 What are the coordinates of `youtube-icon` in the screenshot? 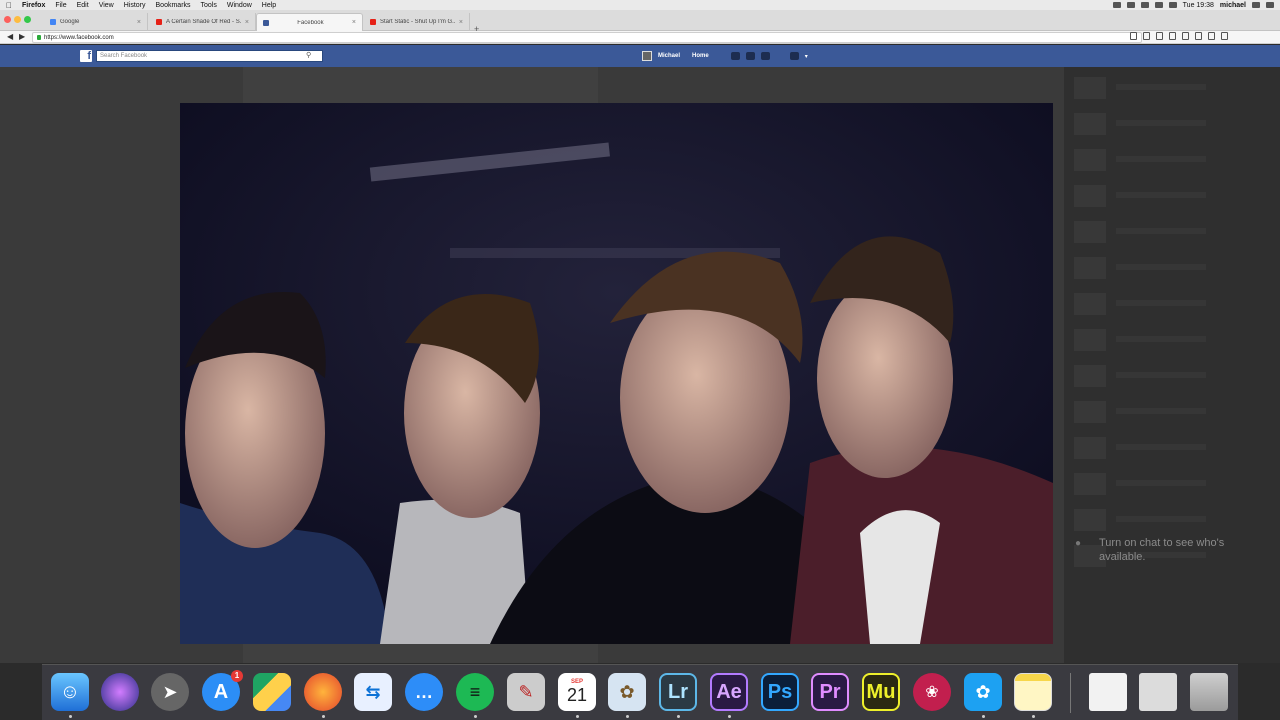 It's located at (373, 22).